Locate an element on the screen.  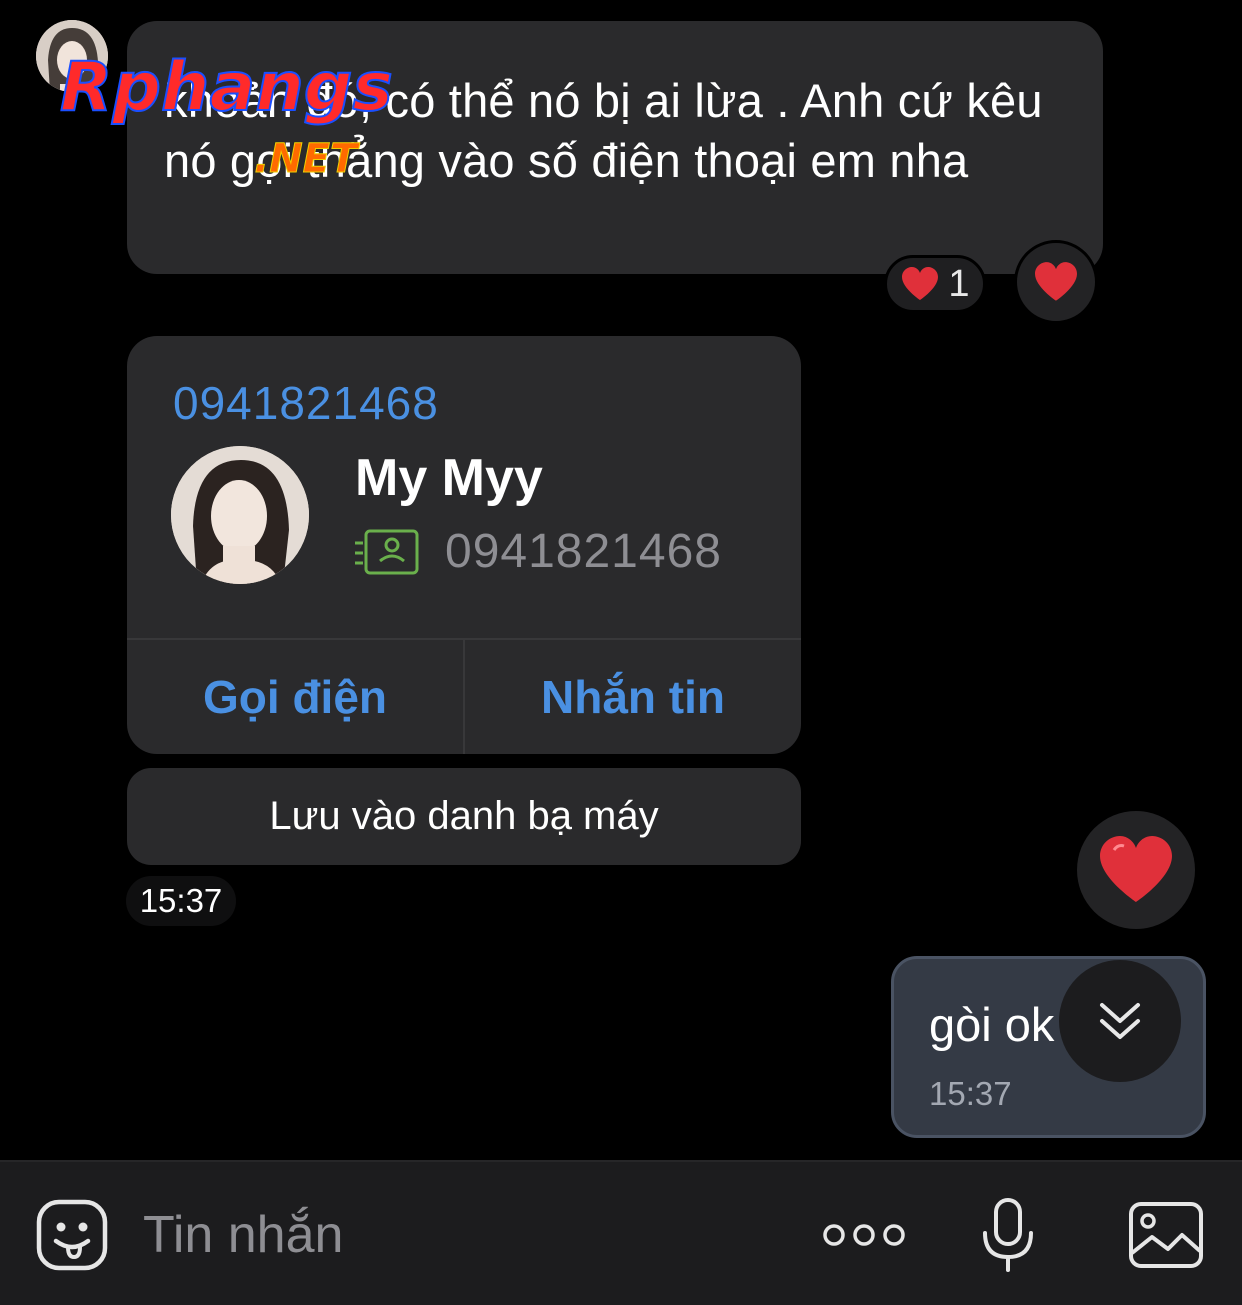
microphone-icon is located at coordinates (1008, 1234).